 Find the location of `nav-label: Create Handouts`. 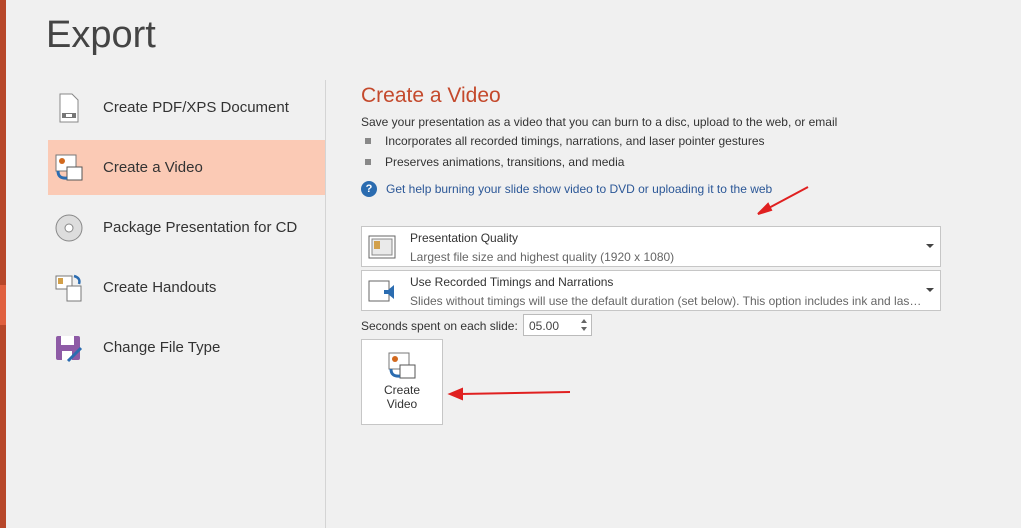

nav-label: Create Handouts is located at coordinates (160, 287).